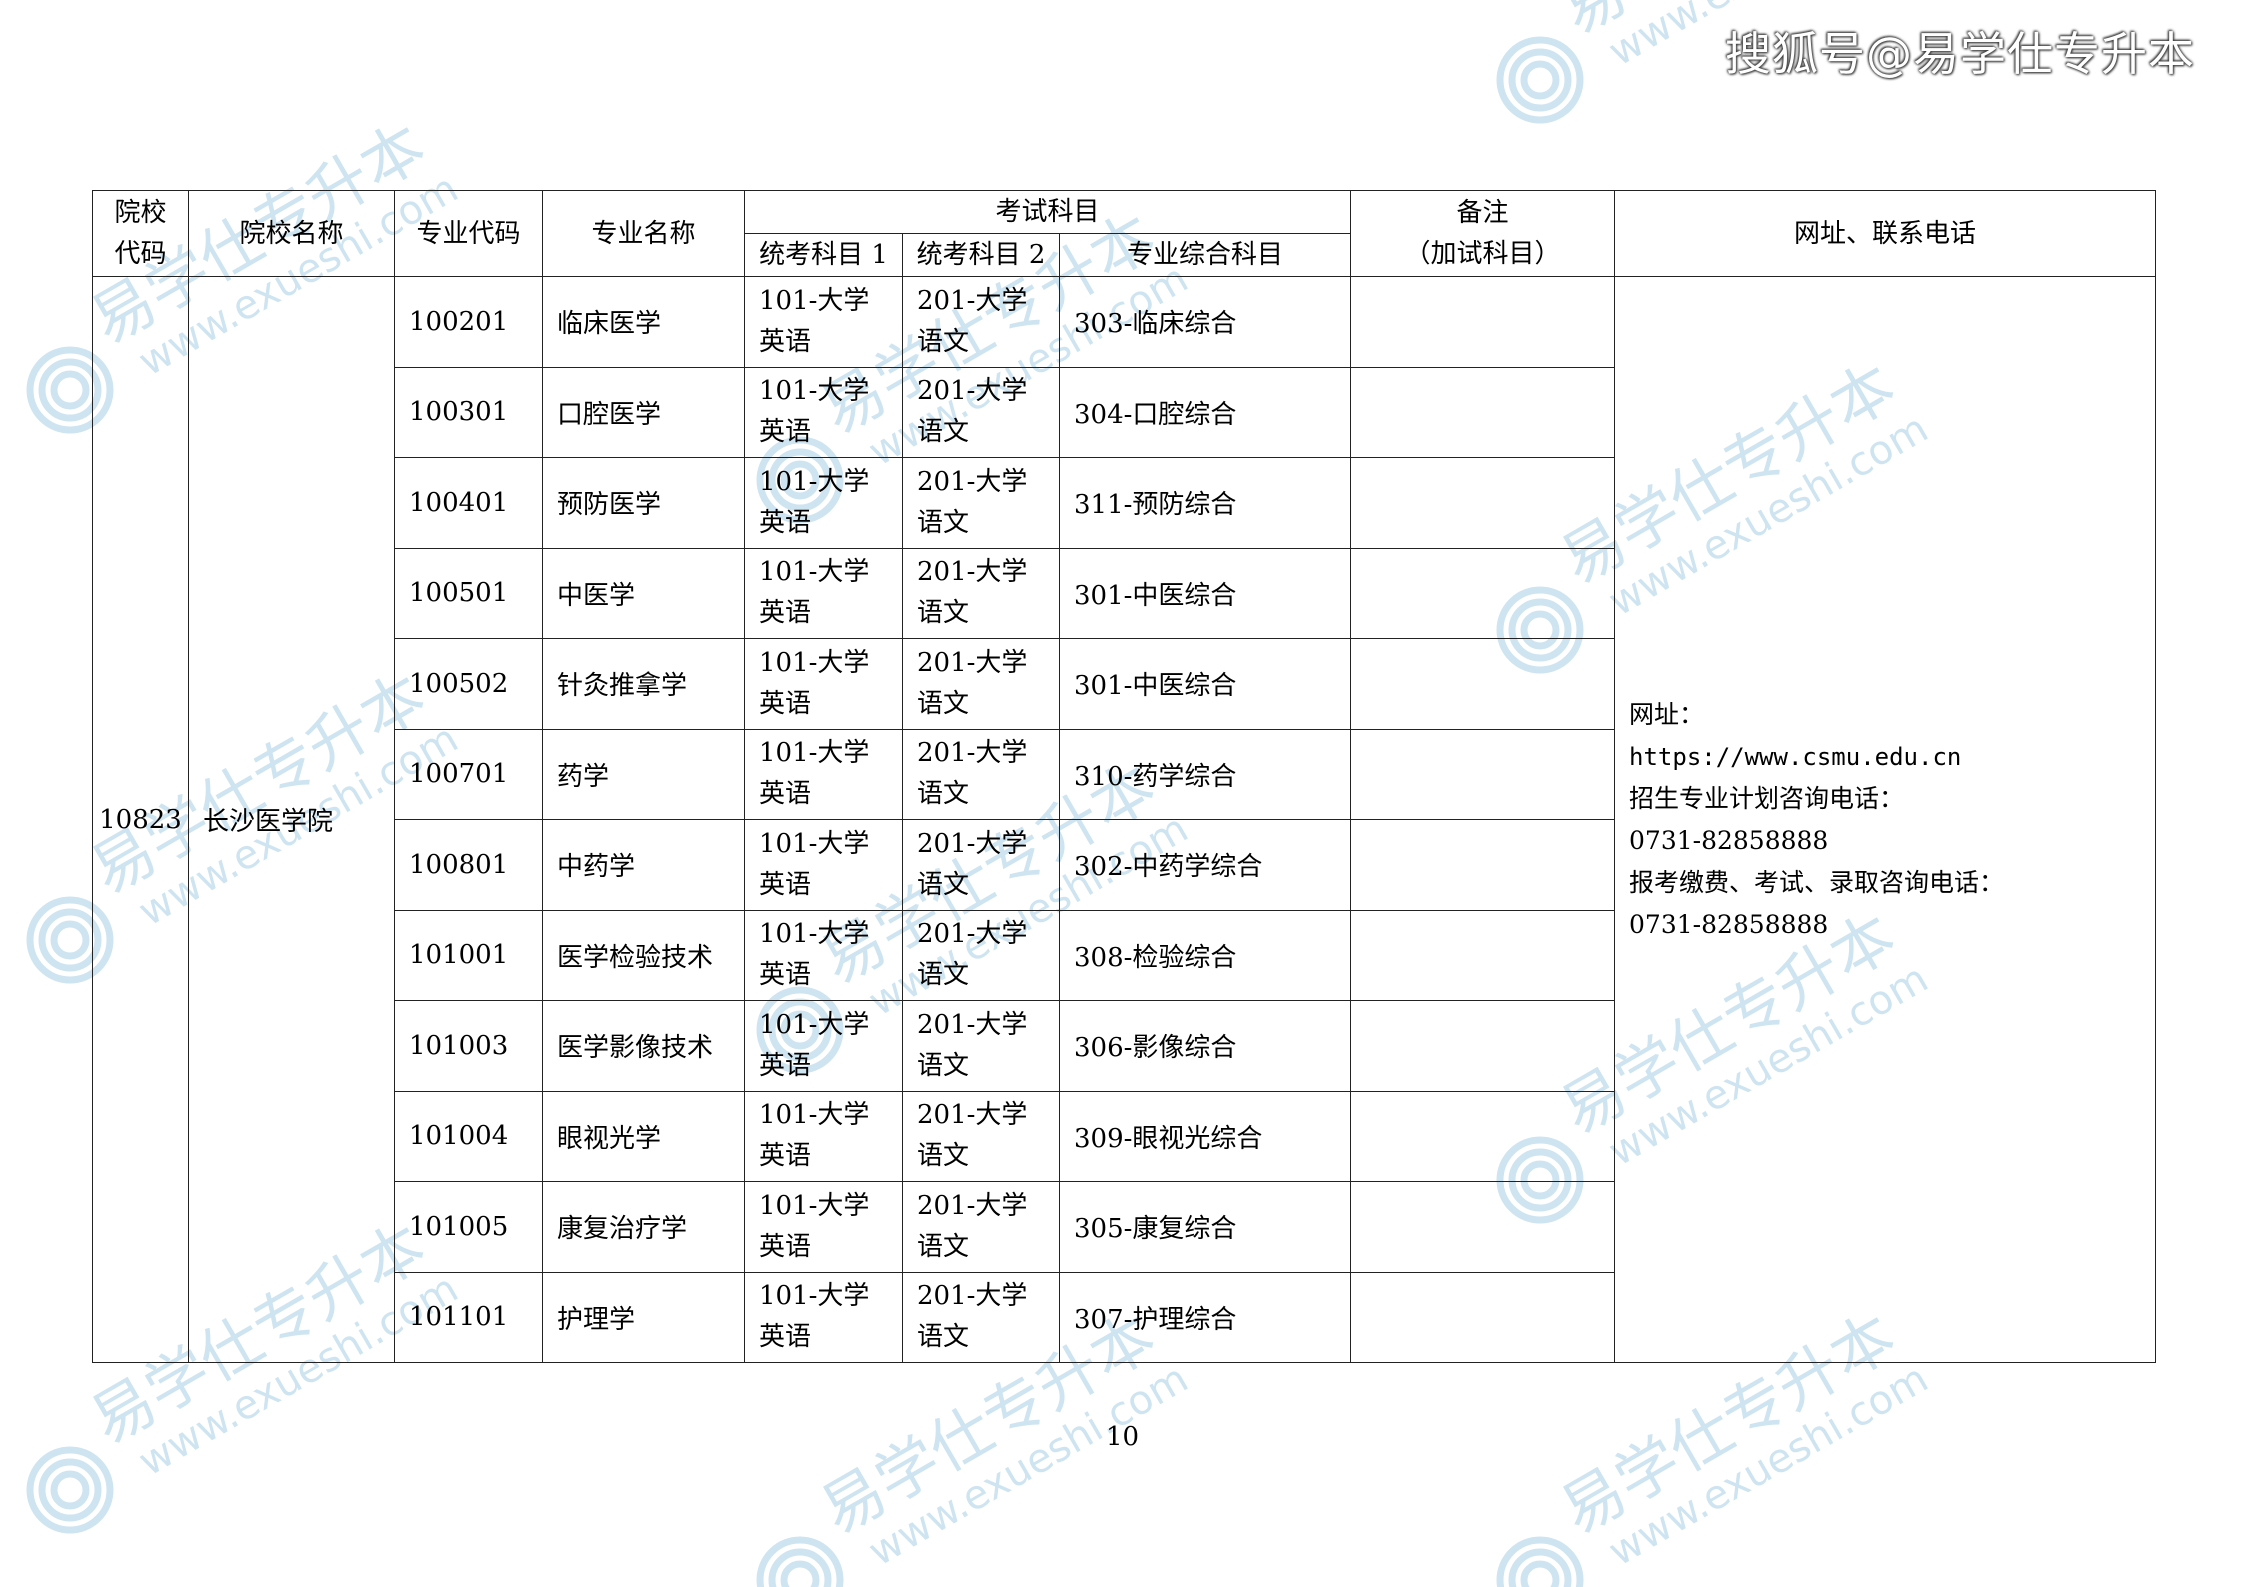 The image size is (2245, 1587). I want to click on page-number: 10, so click(1122, 1437).